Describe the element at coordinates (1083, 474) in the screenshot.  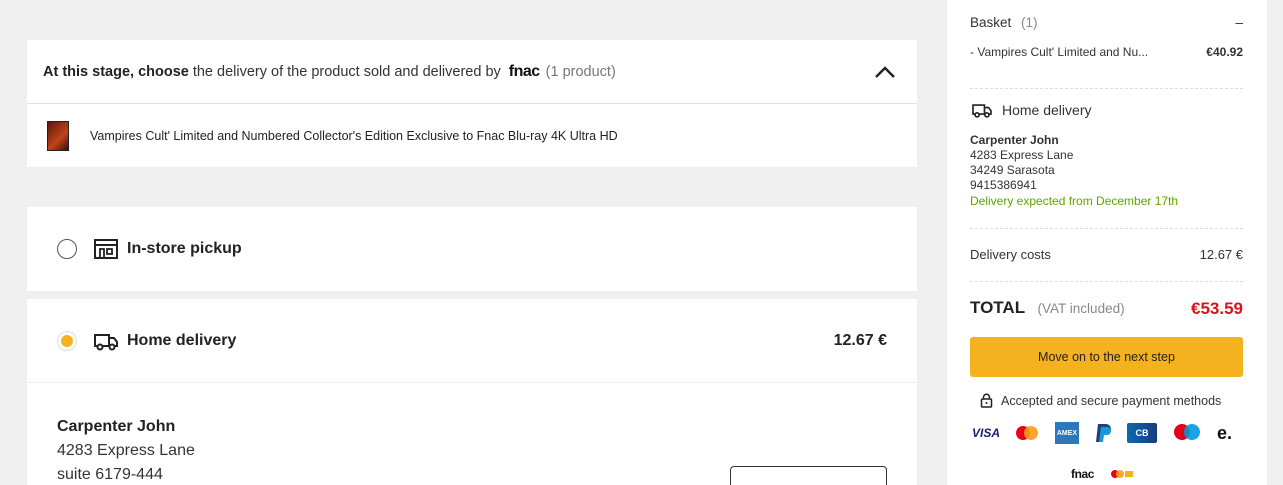
I see `fnac-card-logo: fnac` at that location.